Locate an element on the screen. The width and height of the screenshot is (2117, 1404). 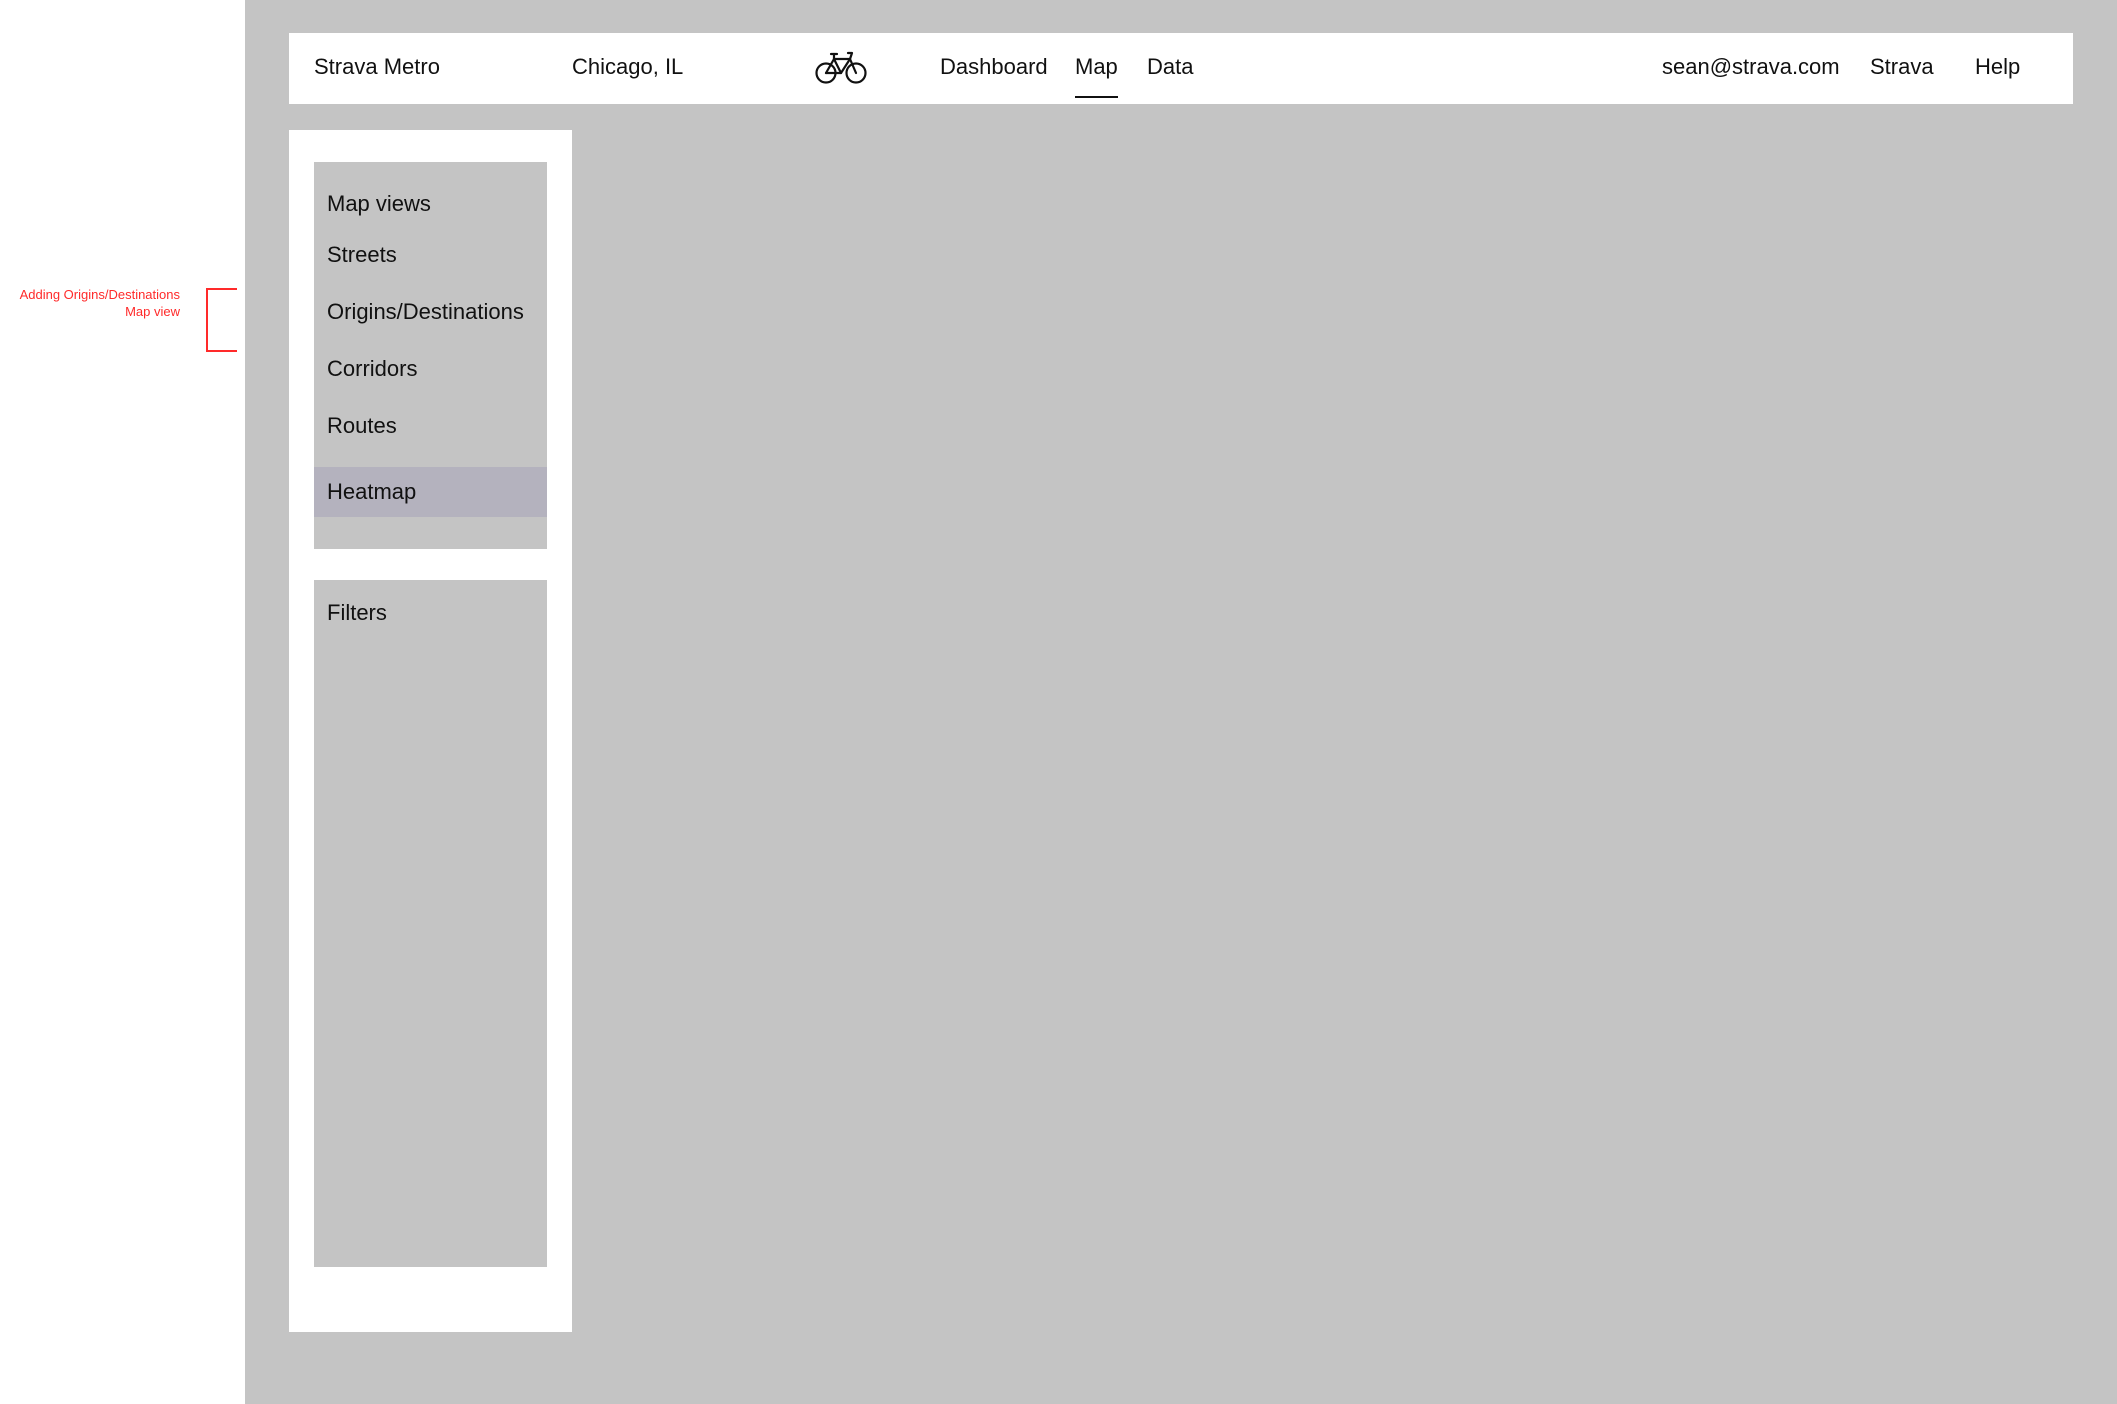
map-view-corridors: Corridors is located at coordinates (430, 369).